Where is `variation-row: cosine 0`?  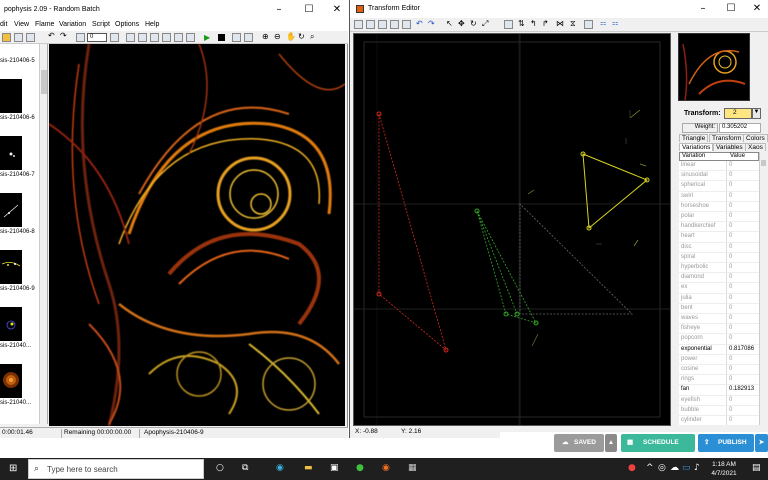 variation-row: cosine 0 is located at coordinates (719, 370).